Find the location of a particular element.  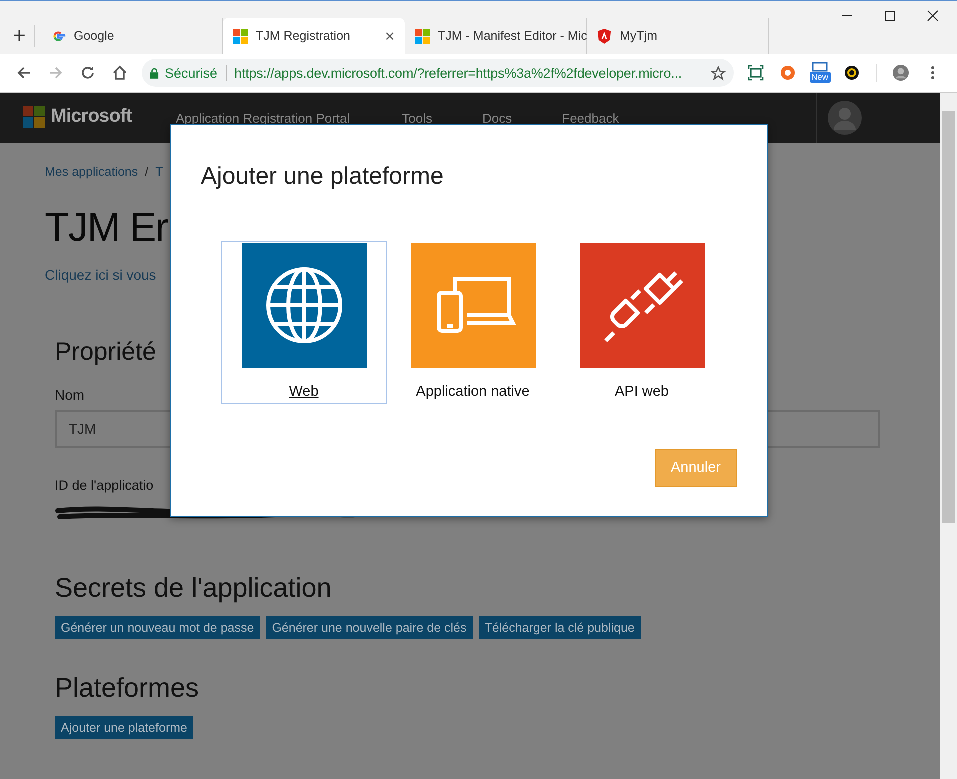

tab-title: MyTjm is located at coordinates (639, 36).